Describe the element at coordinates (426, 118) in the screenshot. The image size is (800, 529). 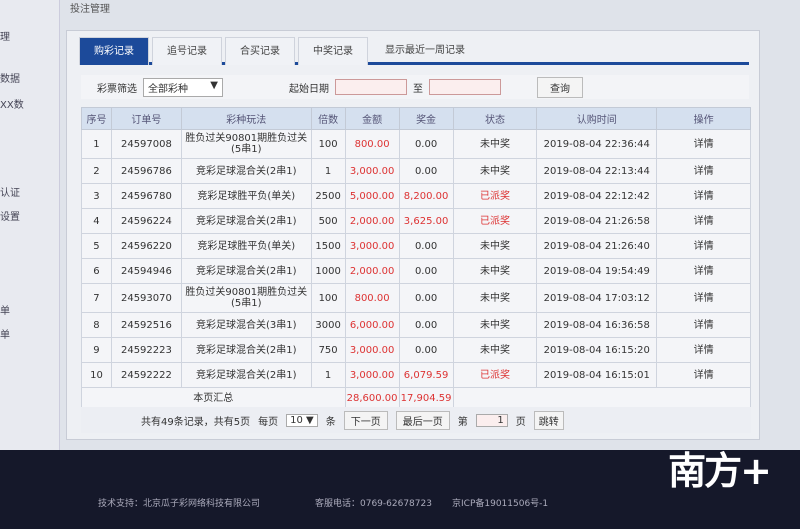
I see `column-header: 奖金` at that location.